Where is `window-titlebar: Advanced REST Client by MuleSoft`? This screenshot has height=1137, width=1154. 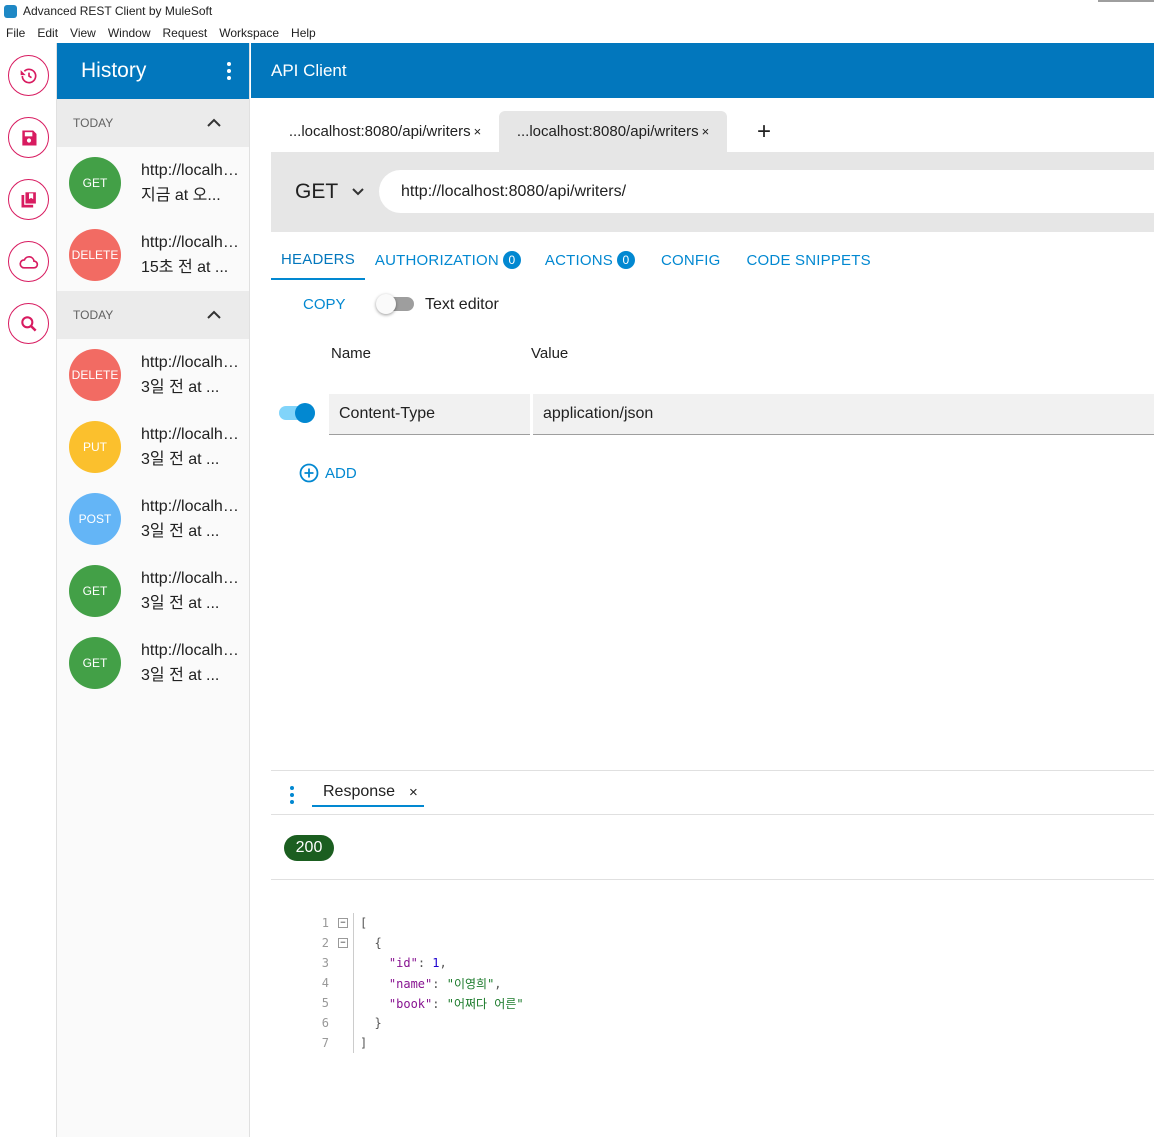 window-titlebar: Advanced REST Client by MuleSoft is located at coordinates (577, 11).